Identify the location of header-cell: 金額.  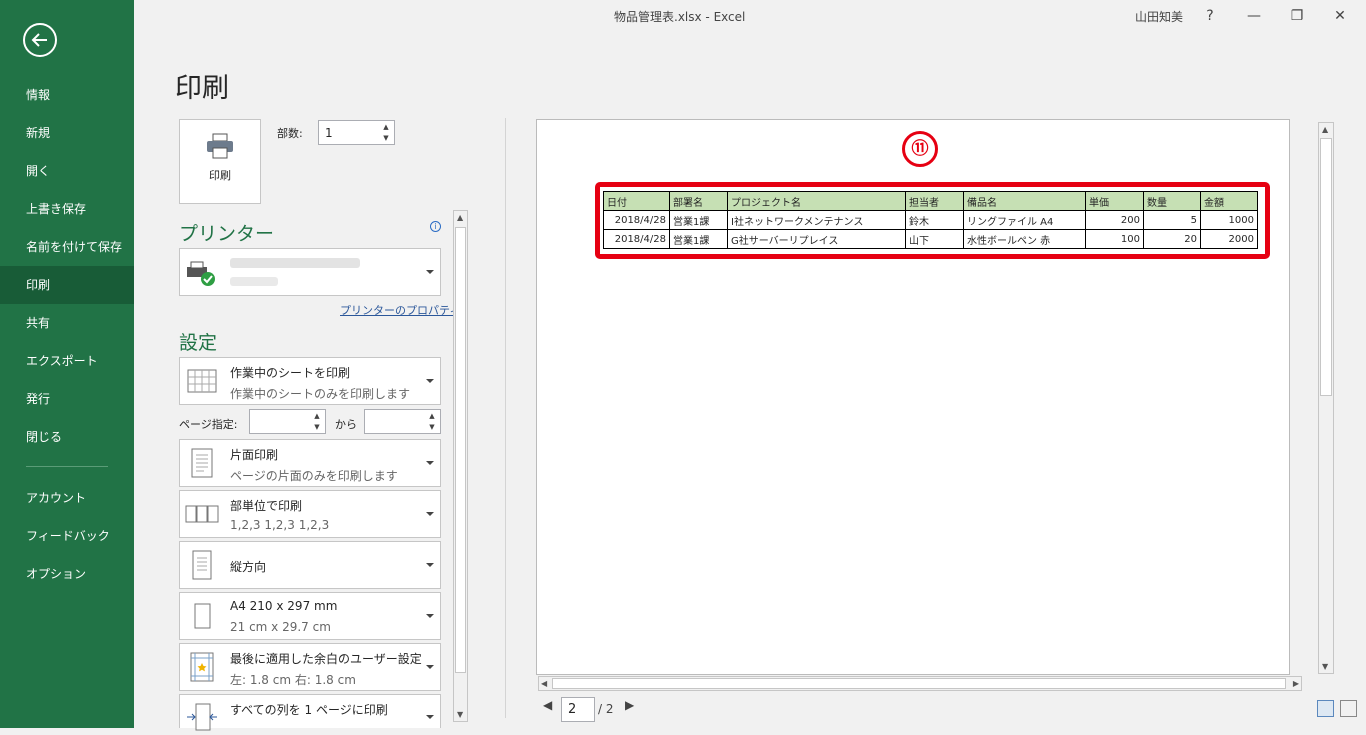
(1229, 201).